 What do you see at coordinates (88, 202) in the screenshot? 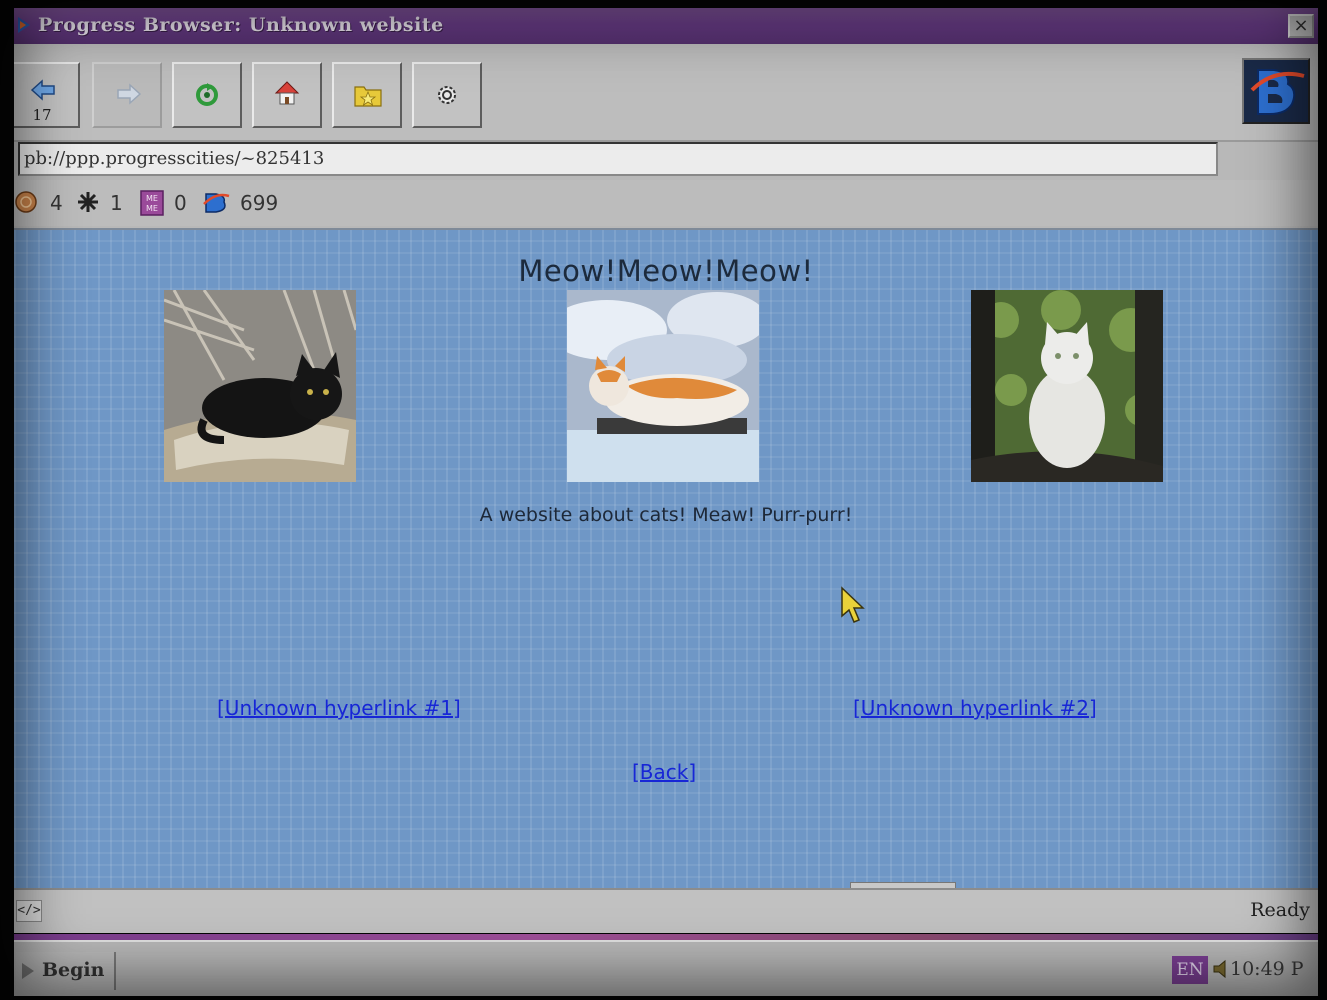
I see `asterisk-icon` at bounding box center [88, 202].